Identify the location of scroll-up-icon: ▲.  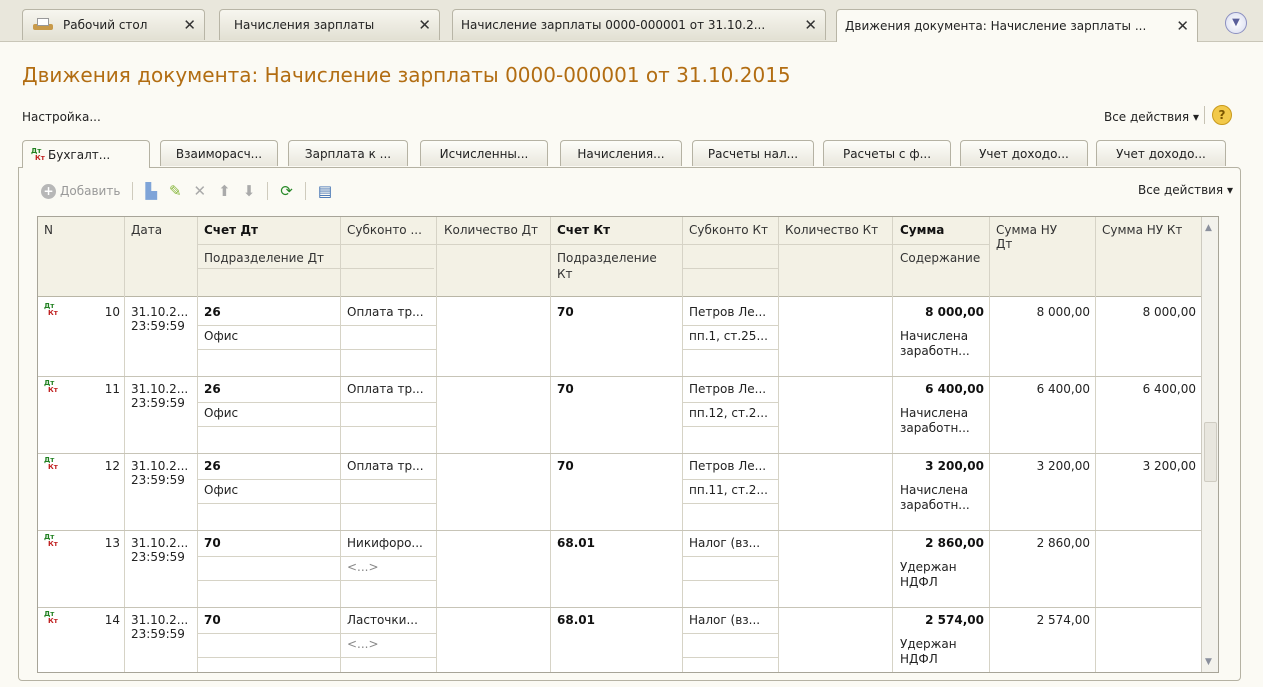
(1208, 228).